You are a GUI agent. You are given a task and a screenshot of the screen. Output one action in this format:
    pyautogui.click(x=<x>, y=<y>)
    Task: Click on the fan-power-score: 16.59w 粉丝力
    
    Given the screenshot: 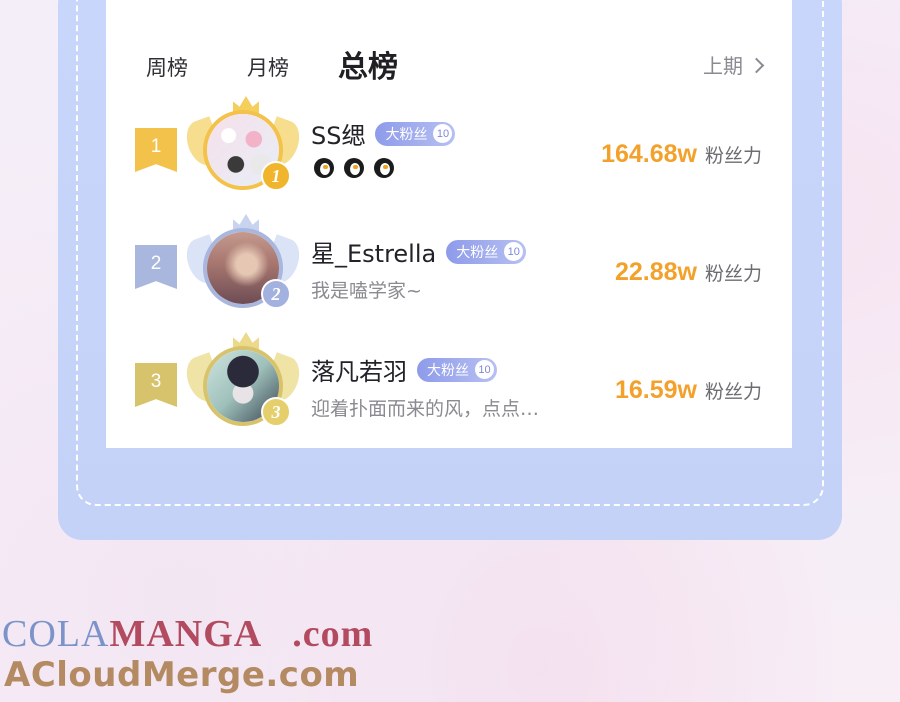 What is the action you would take?
    pyautogui.click(x=688, y=390)
    